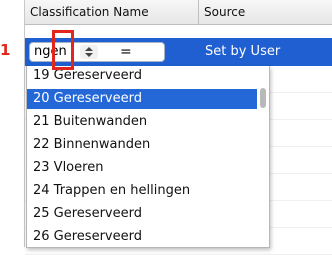 The width and height of the screenshot is (332, 255). Describe the element at coordinates (142, 168) in the screenshot. I see `dropdown-option: 23 Vloeren` at that location.